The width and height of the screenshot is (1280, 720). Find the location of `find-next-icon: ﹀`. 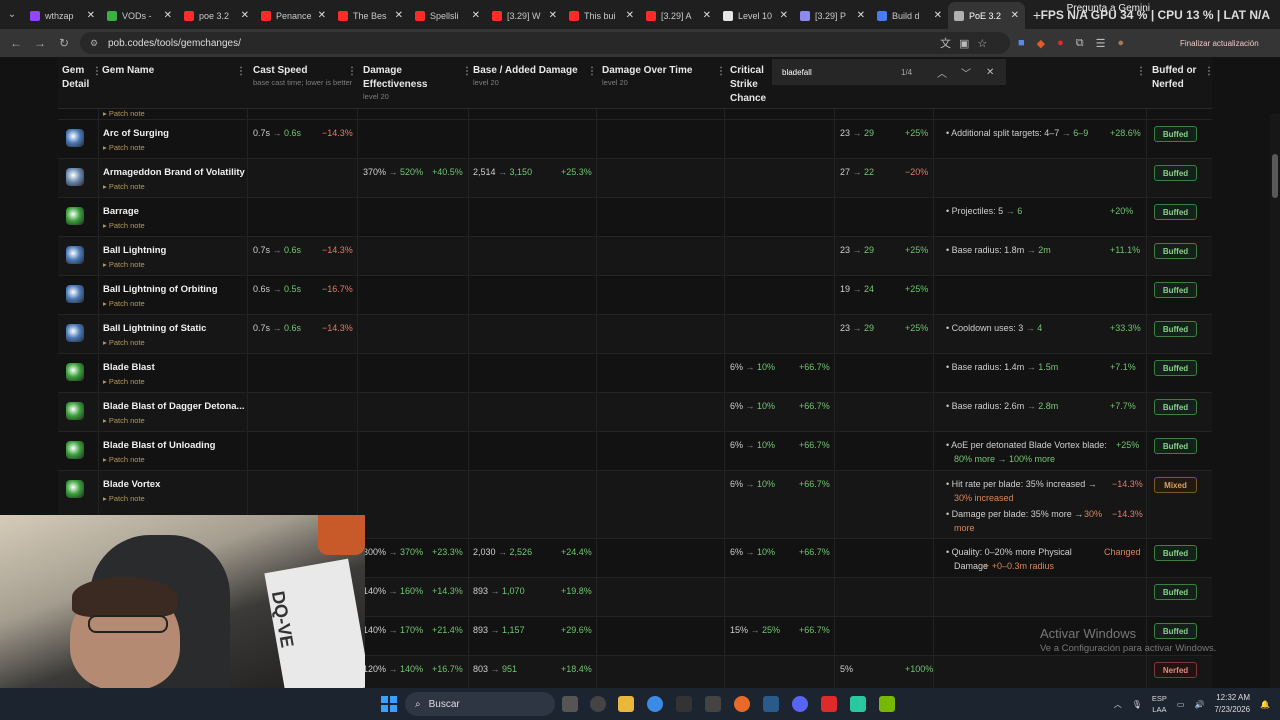

find-next-icon: ﹀ is located at coordinates (966, 72).